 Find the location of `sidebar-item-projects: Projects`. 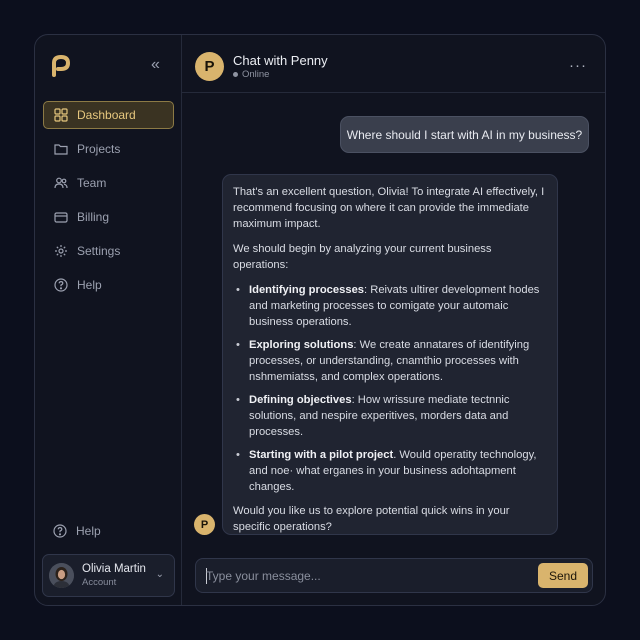

sidebar-item-projects: Projects is located at coordinates (108, 149).